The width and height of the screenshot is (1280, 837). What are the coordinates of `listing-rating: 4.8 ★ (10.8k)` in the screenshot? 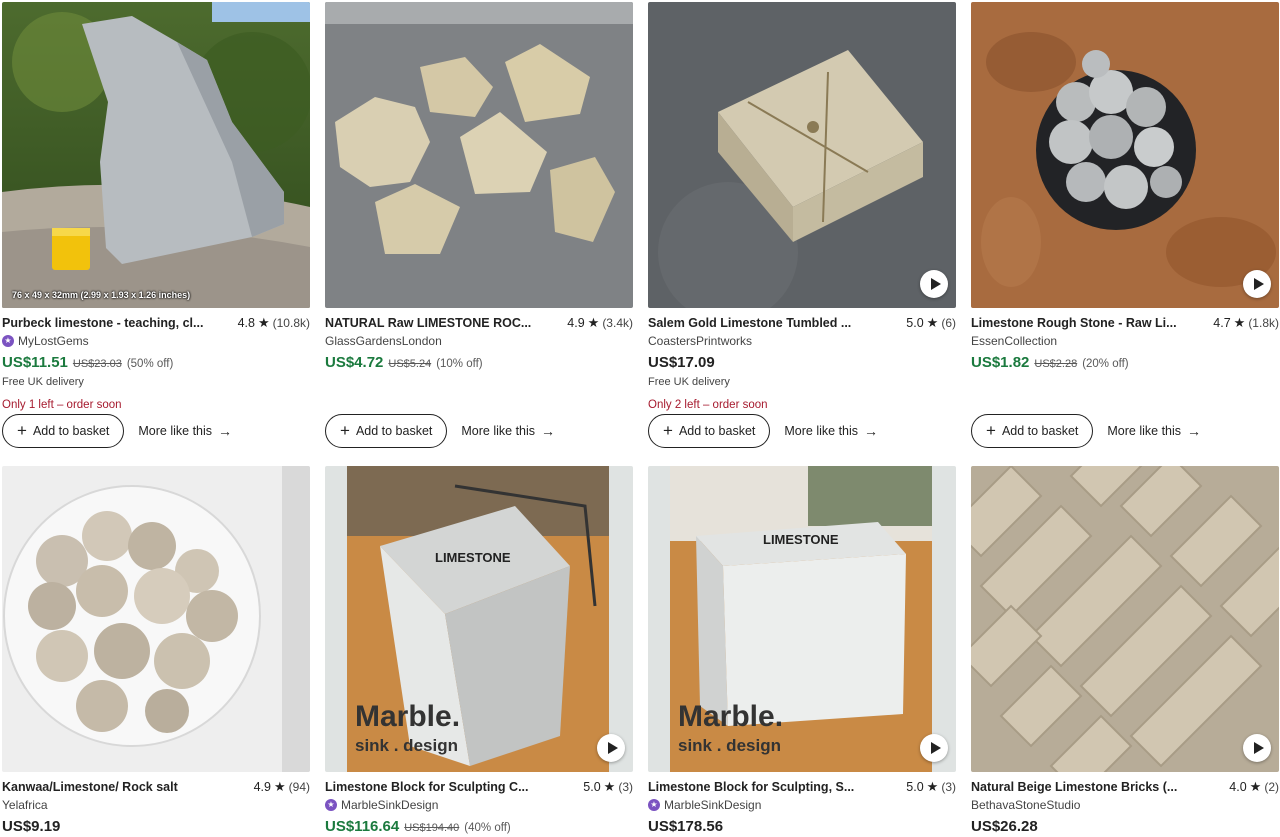 It's located at (274, 323).